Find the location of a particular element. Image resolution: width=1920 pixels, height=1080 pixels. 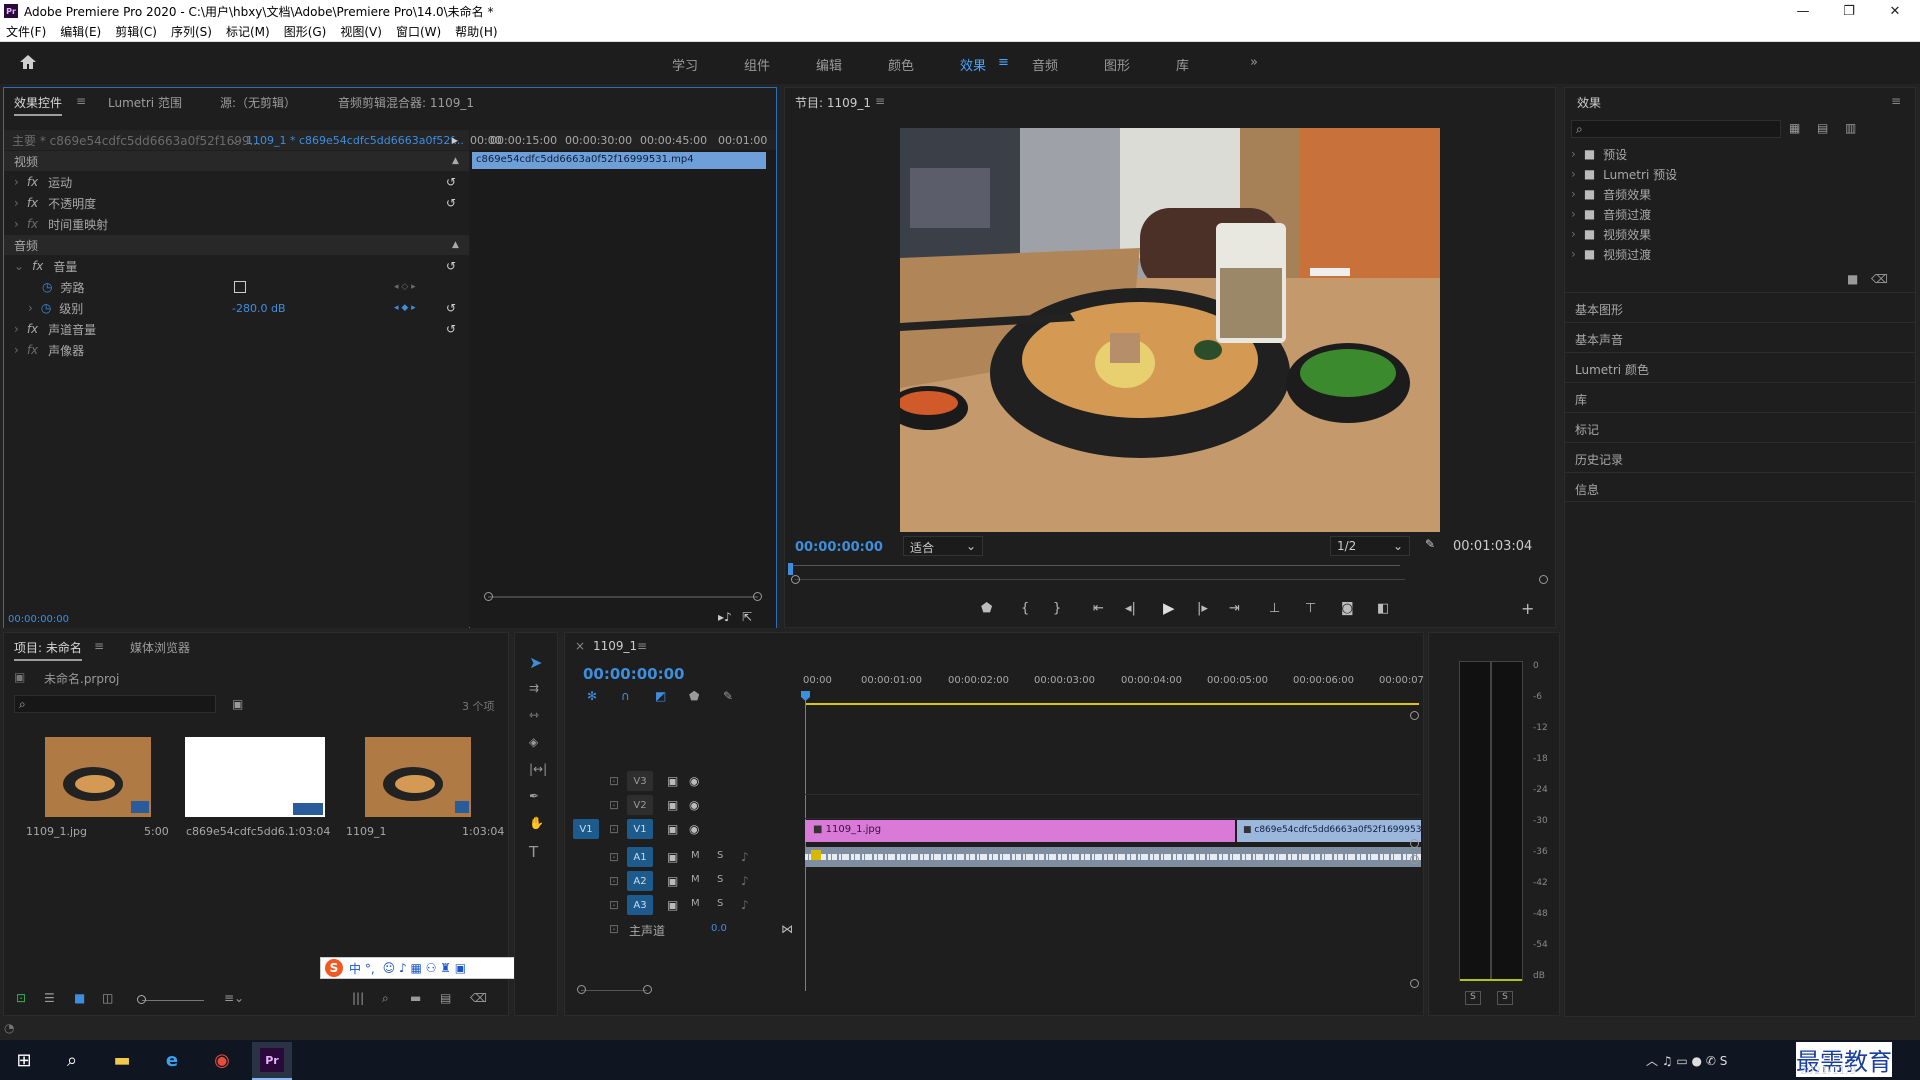

tab-effect-controls: 效果控件 is located at coordinates (38, 105).